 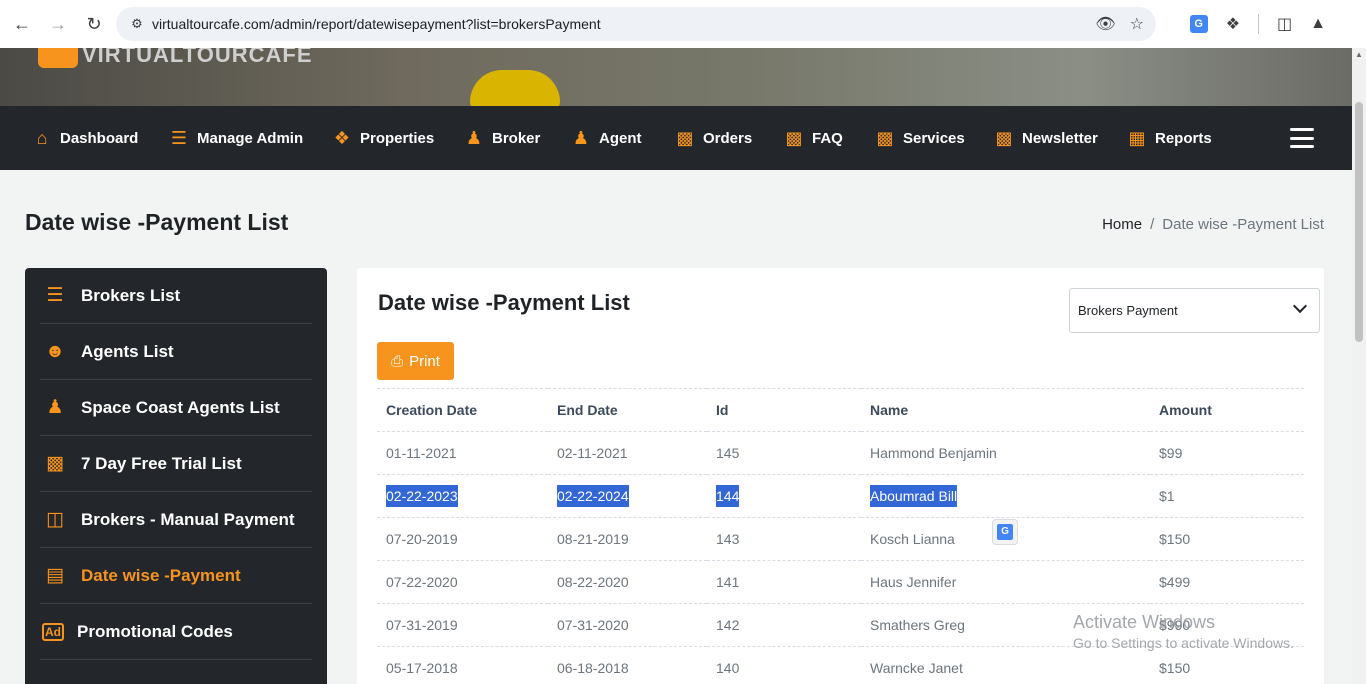 I want to click on nav-item-orders: ▩ Orders, so click(x=714, y=138).